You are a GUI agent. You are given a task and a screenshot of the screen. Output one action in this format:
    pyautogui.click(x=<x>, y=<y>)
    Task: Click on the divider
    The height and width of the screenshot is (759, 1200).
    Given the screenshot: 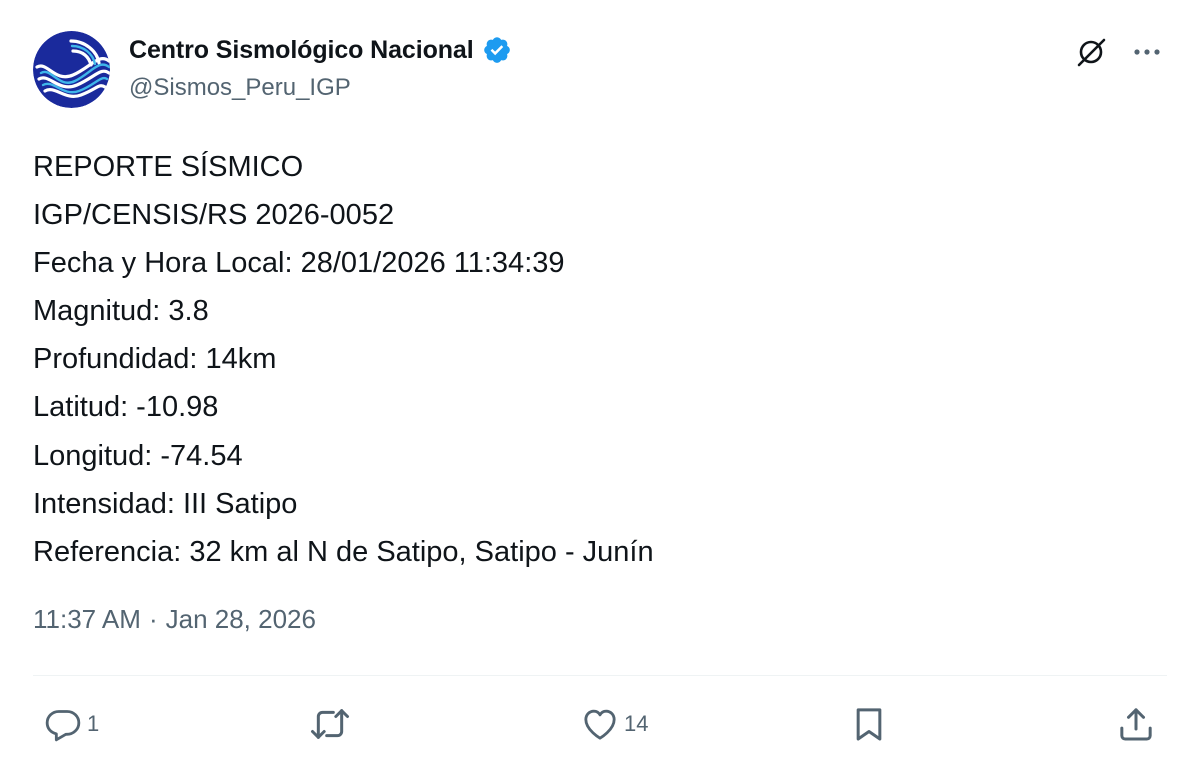 What is the action you would take?
    pyautogui.click(x=600, y=675)
    